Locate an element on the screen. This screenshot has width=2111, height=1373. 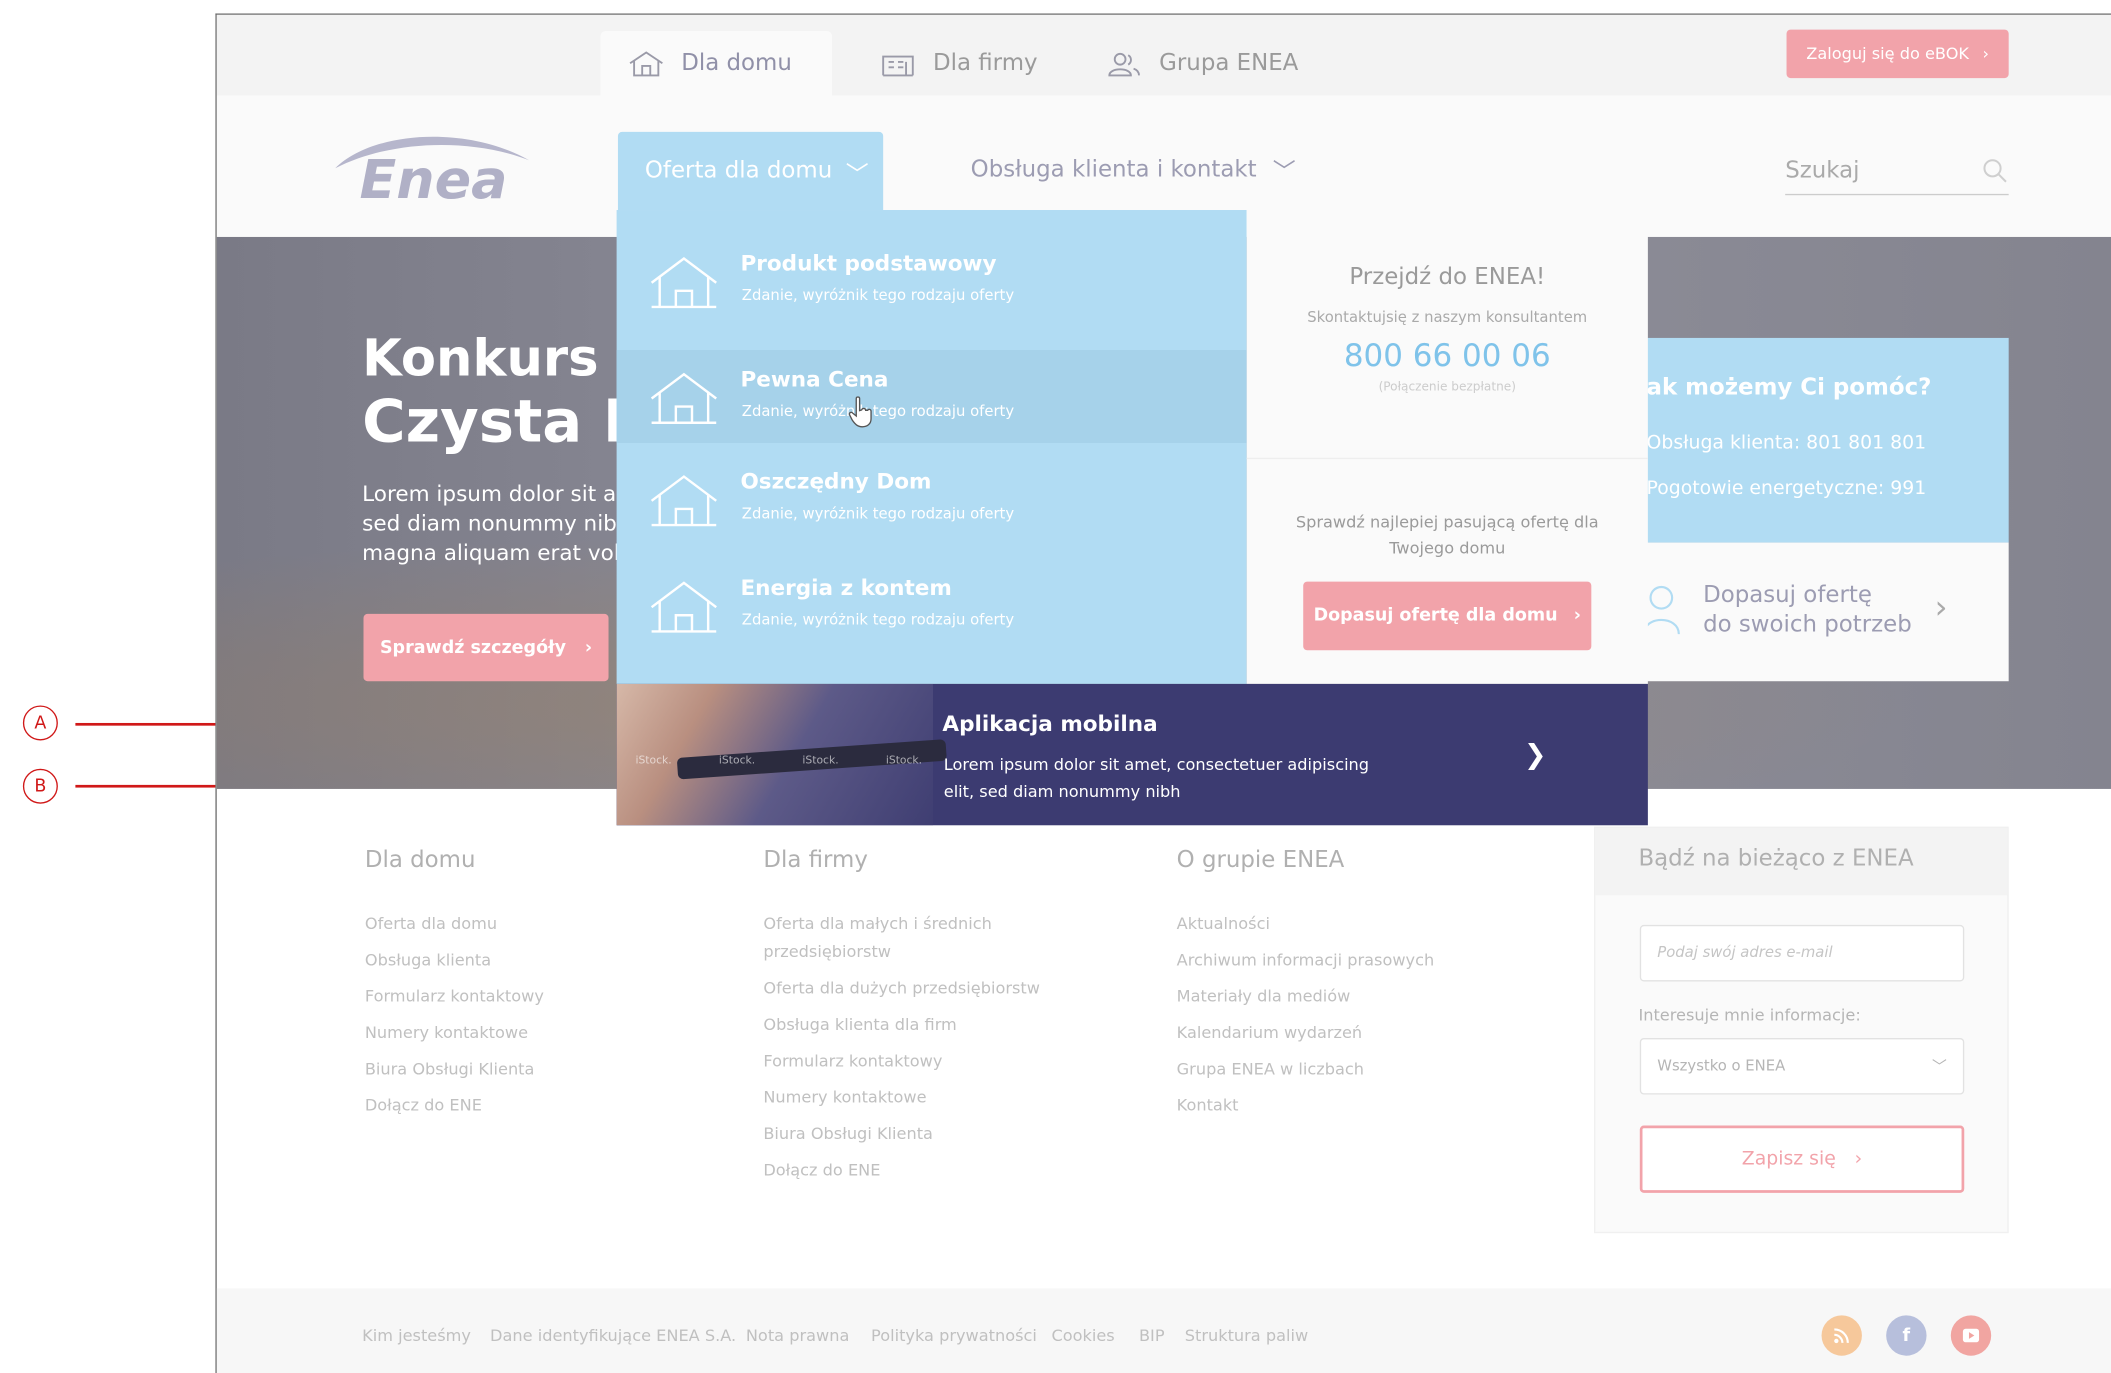
footer-link: Obsługa klienta is located at coordinates (454, 960).